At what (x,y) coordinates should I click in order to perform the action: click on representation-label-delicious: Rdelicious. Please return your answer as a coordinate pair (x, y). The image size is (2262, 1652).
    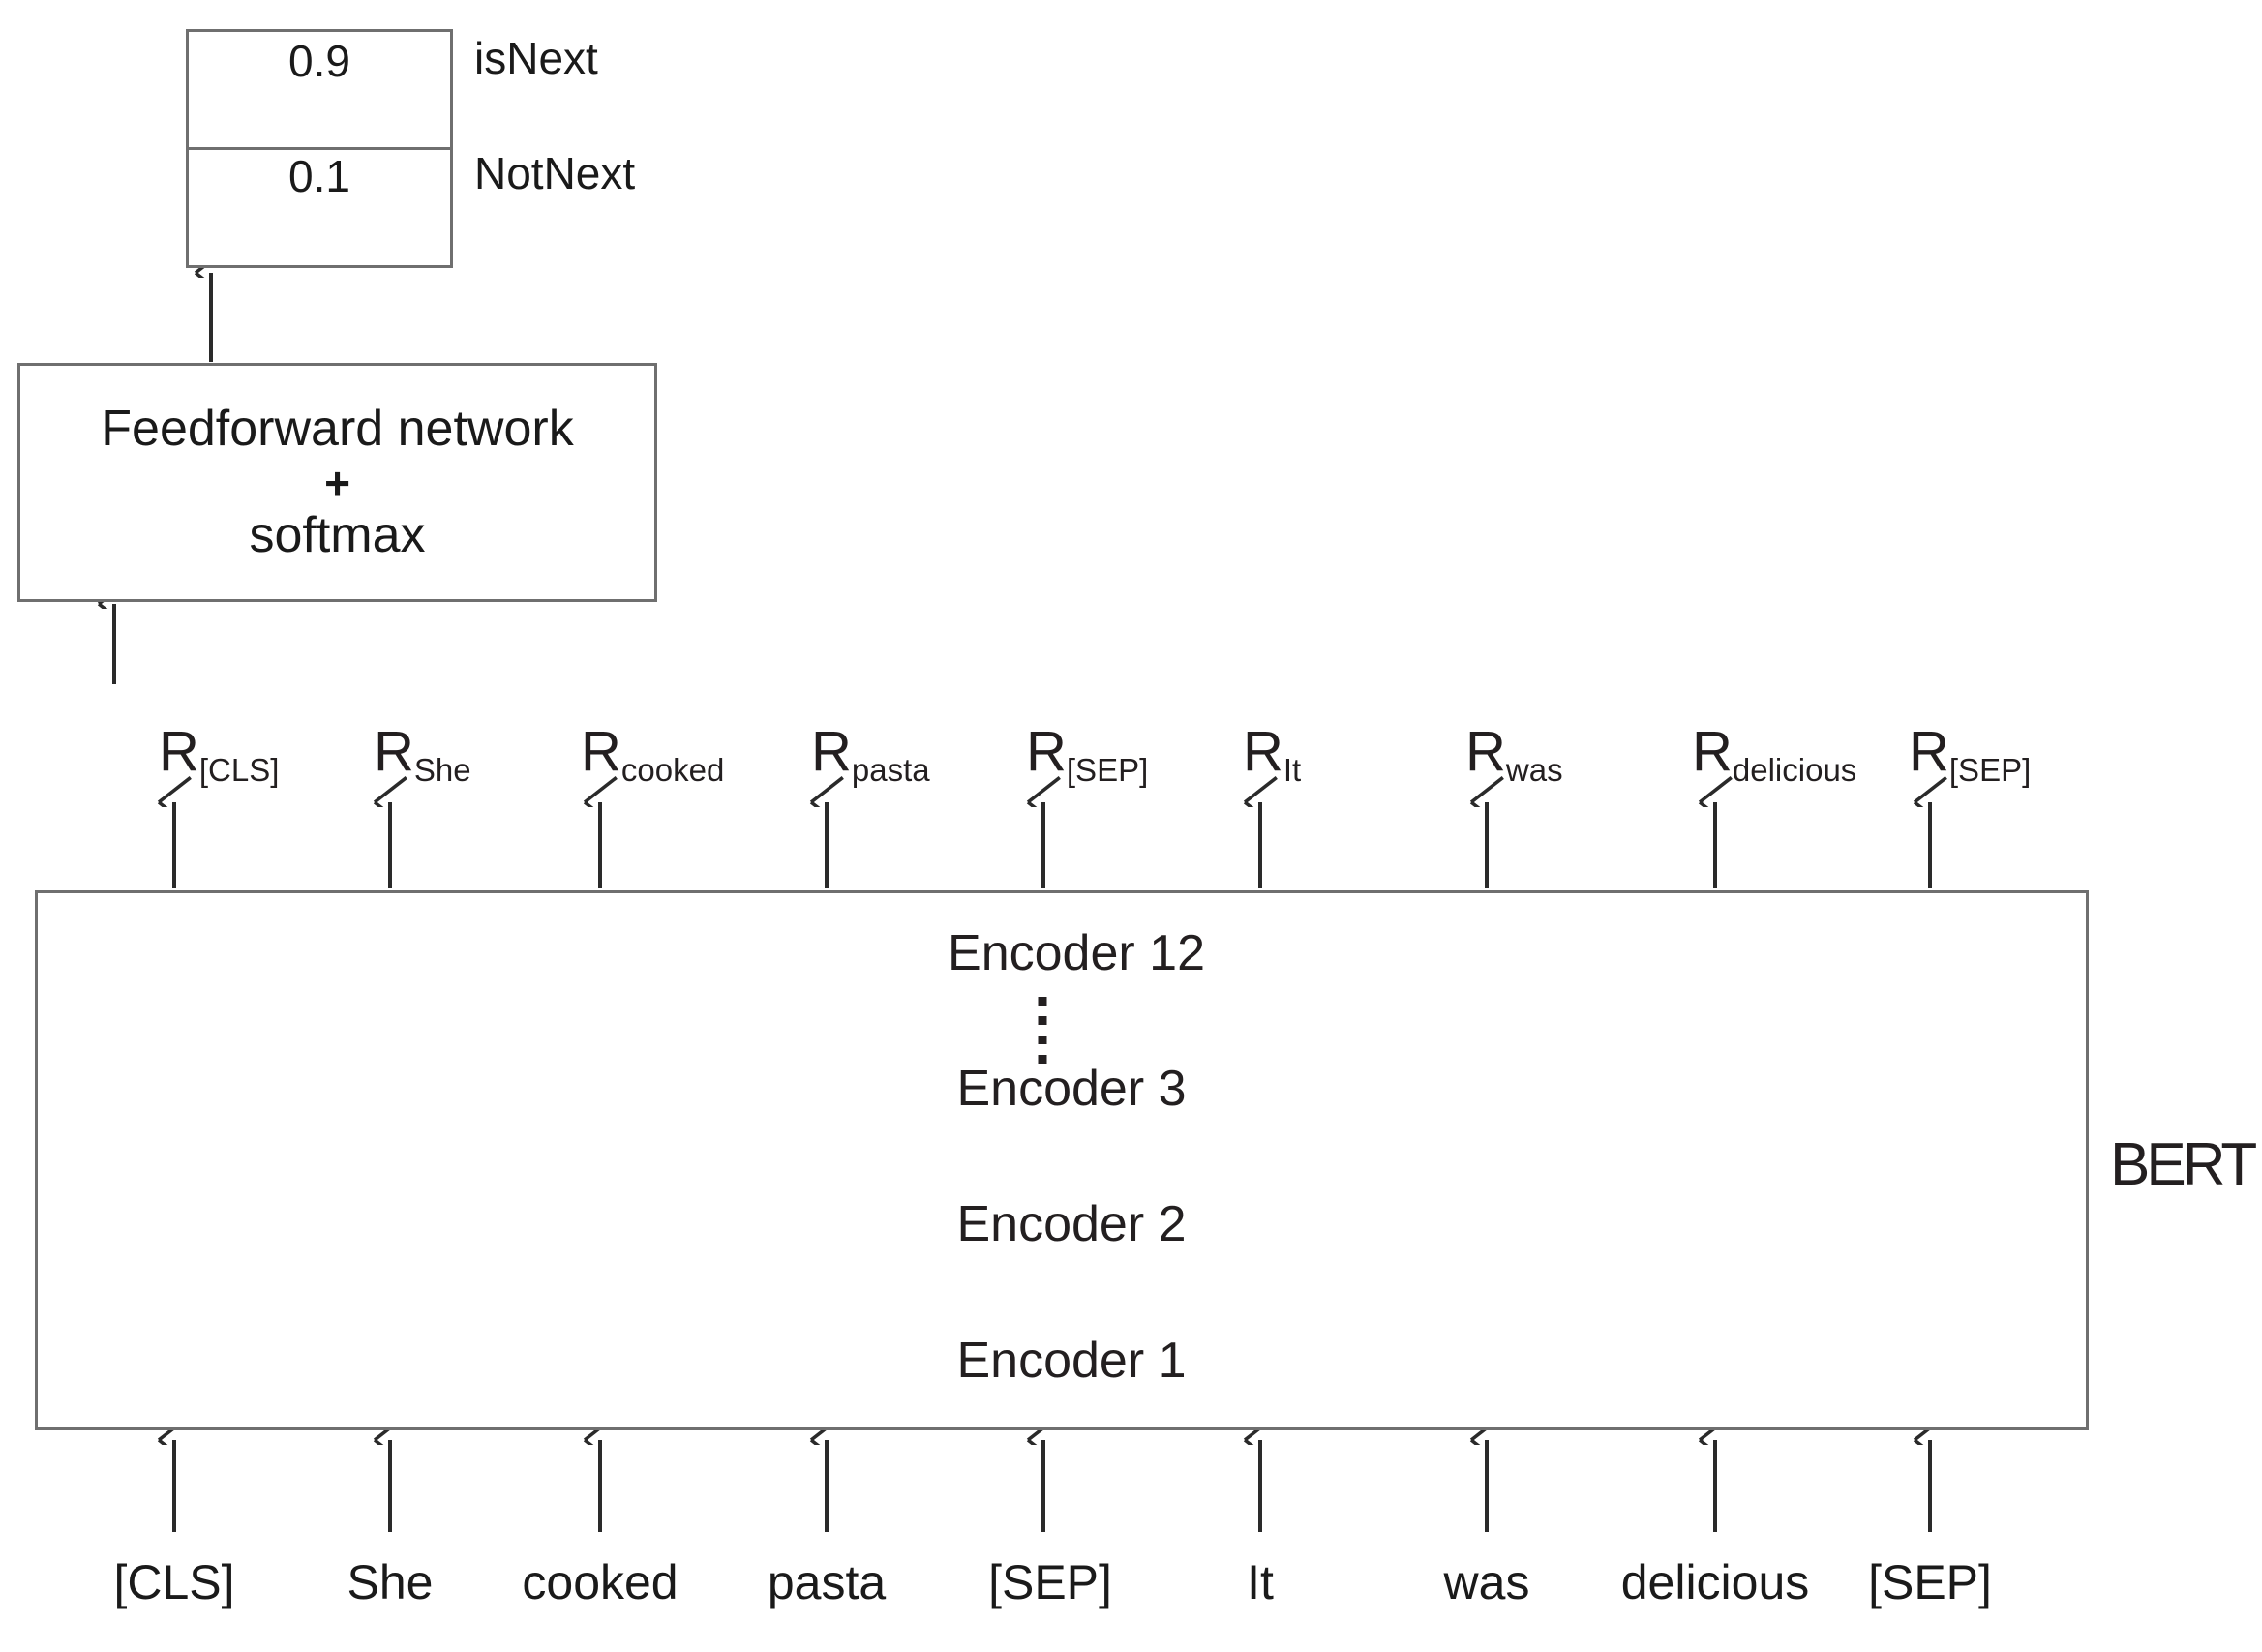
    Looking at the image, I should click on (1774, 756).